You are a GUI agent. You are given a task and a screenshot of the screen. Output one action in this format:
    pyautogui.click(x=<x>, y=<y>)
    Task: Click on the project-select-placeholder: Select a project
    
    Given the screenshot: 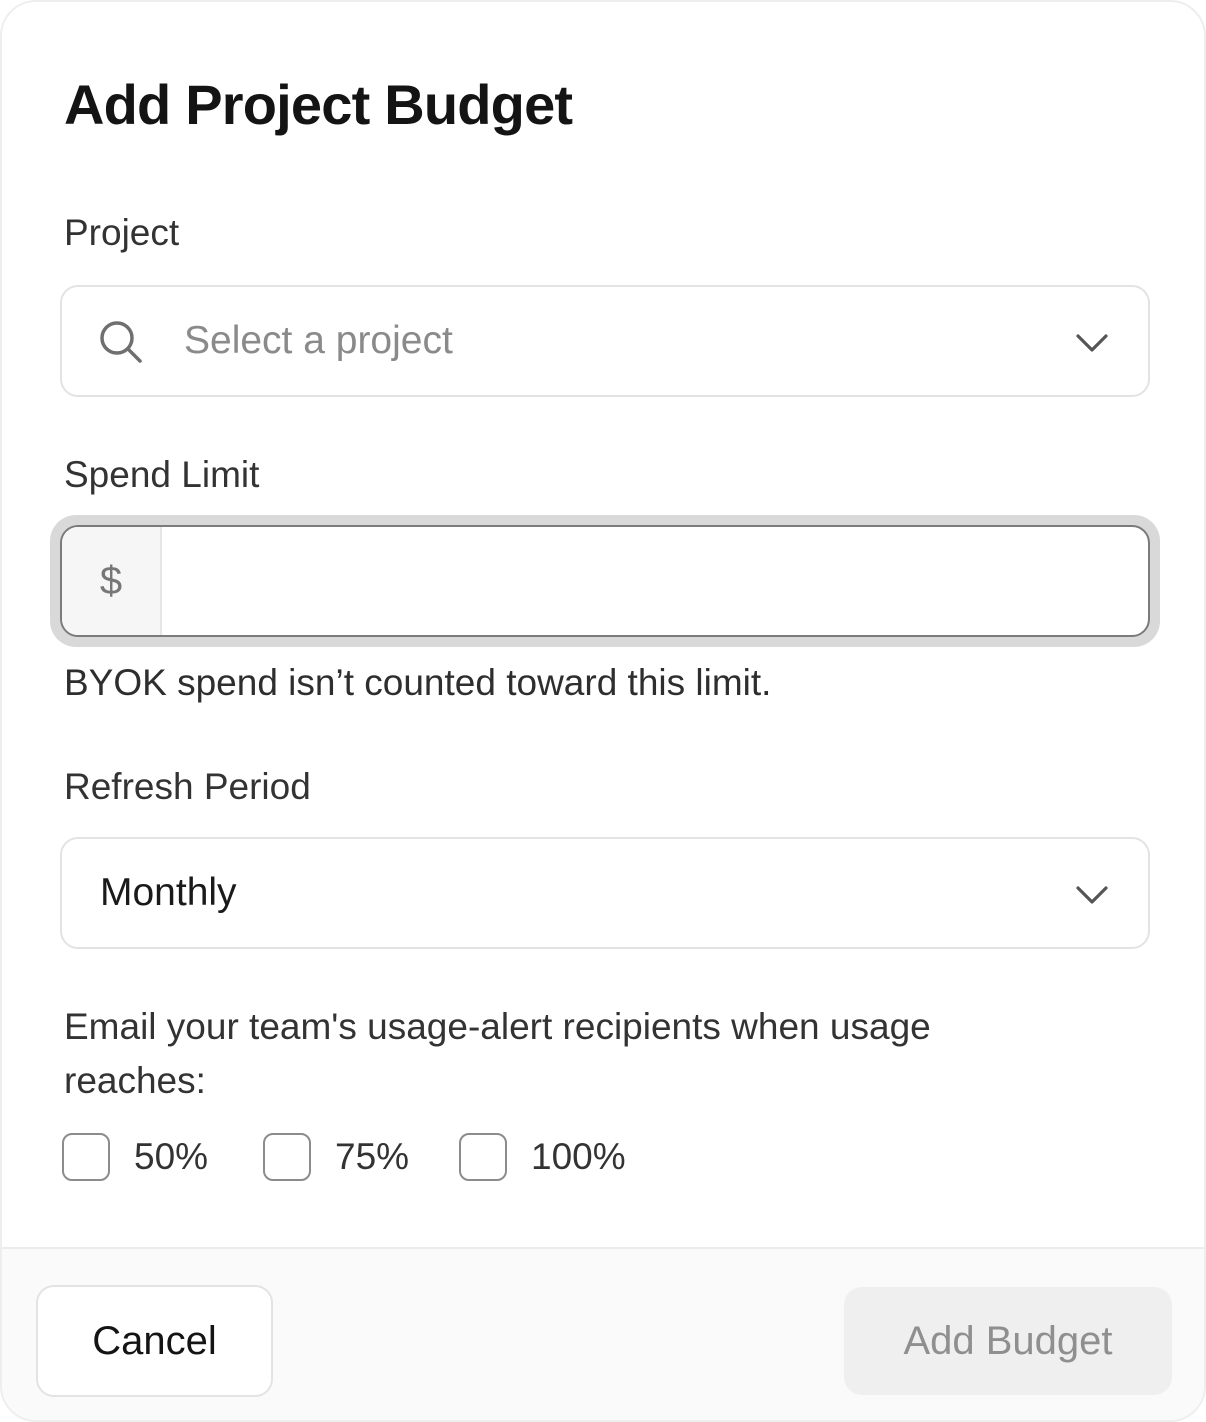 What is the action you would take?
    pyautogui.click(x=318, y=340)
    